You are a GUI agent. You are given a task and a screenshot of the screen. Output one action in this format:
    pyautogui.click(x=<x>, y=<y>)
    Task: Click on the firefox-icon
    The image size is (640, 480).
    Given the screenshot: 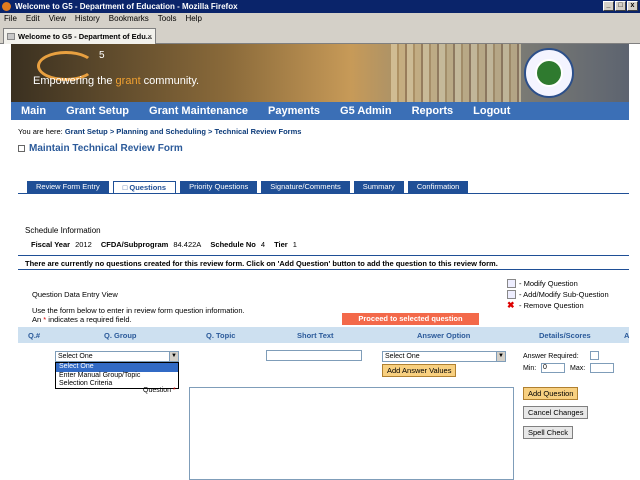 What is the action you would take?
    pyautogui.click(x=6, y=6)
    